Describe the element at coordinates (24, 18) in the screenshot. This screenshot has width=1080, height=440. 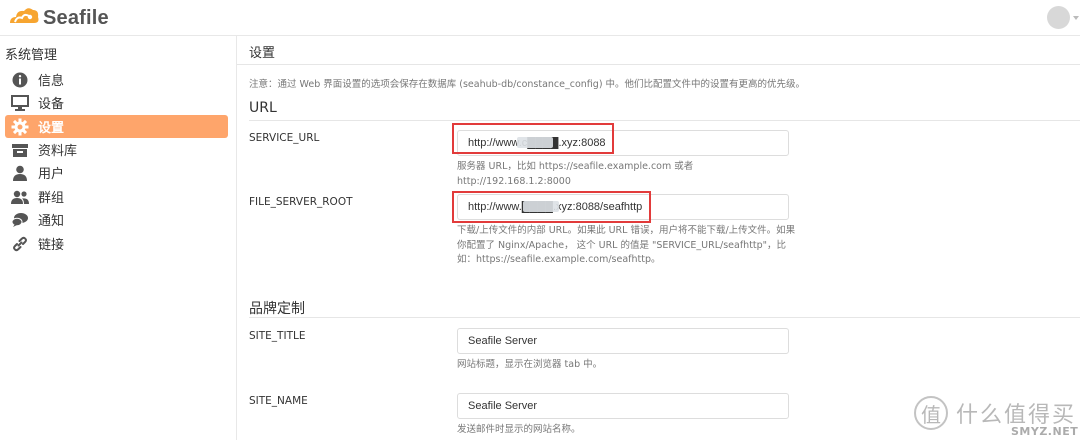
I see `seafile-logo-icon` at that location.